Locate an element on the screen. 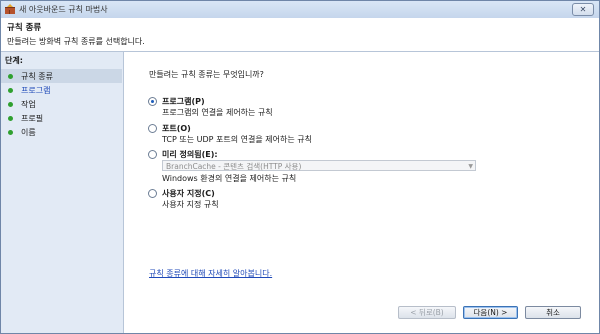  option-description: 사용자 지정 규칙 is located at coordinates (190, 204).